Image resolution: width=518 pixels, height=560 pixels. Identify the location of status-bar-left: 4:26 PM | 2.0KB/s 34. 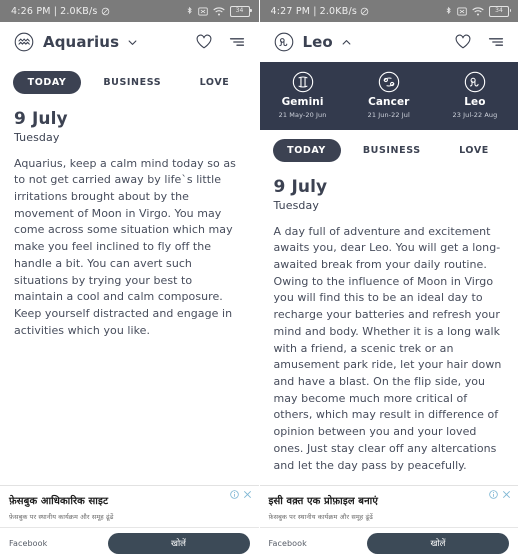
(129, 11).